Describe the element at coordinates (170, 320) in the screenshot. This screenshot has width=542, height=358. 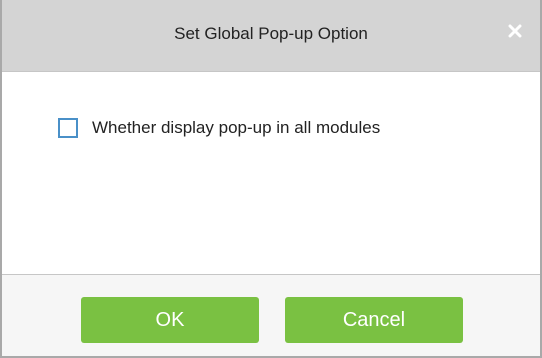
I see `ok-button: OK` at that location.